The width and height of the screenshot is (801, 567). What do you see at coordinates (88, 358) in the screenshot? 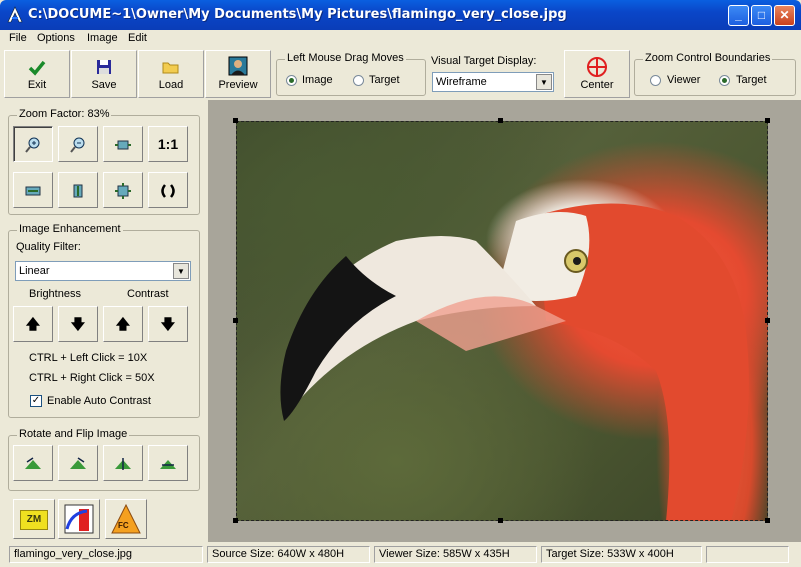
I see `hint-ctrl-left: CTRL + Left Click = 10X` at bounding box center [88, 358].